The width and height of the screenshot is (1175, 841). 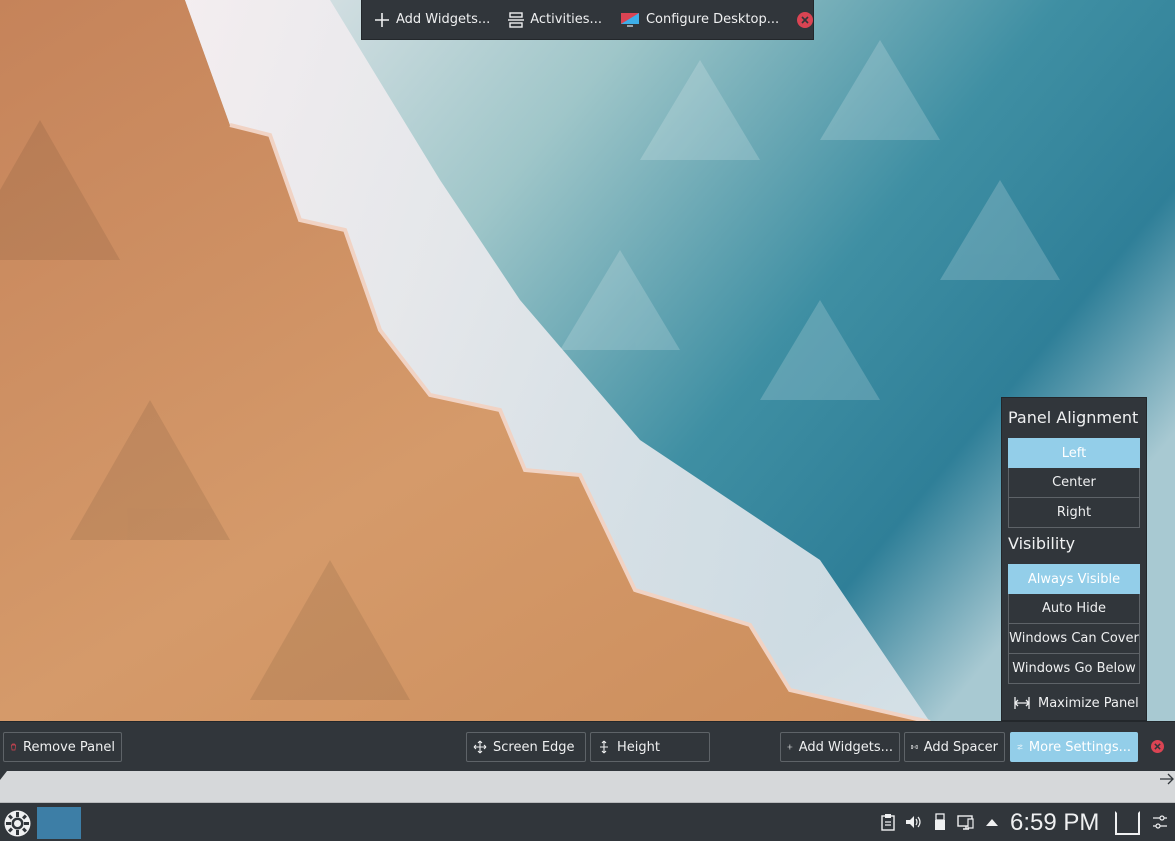 I want to click on height-icon, so click(x=604, y=747).